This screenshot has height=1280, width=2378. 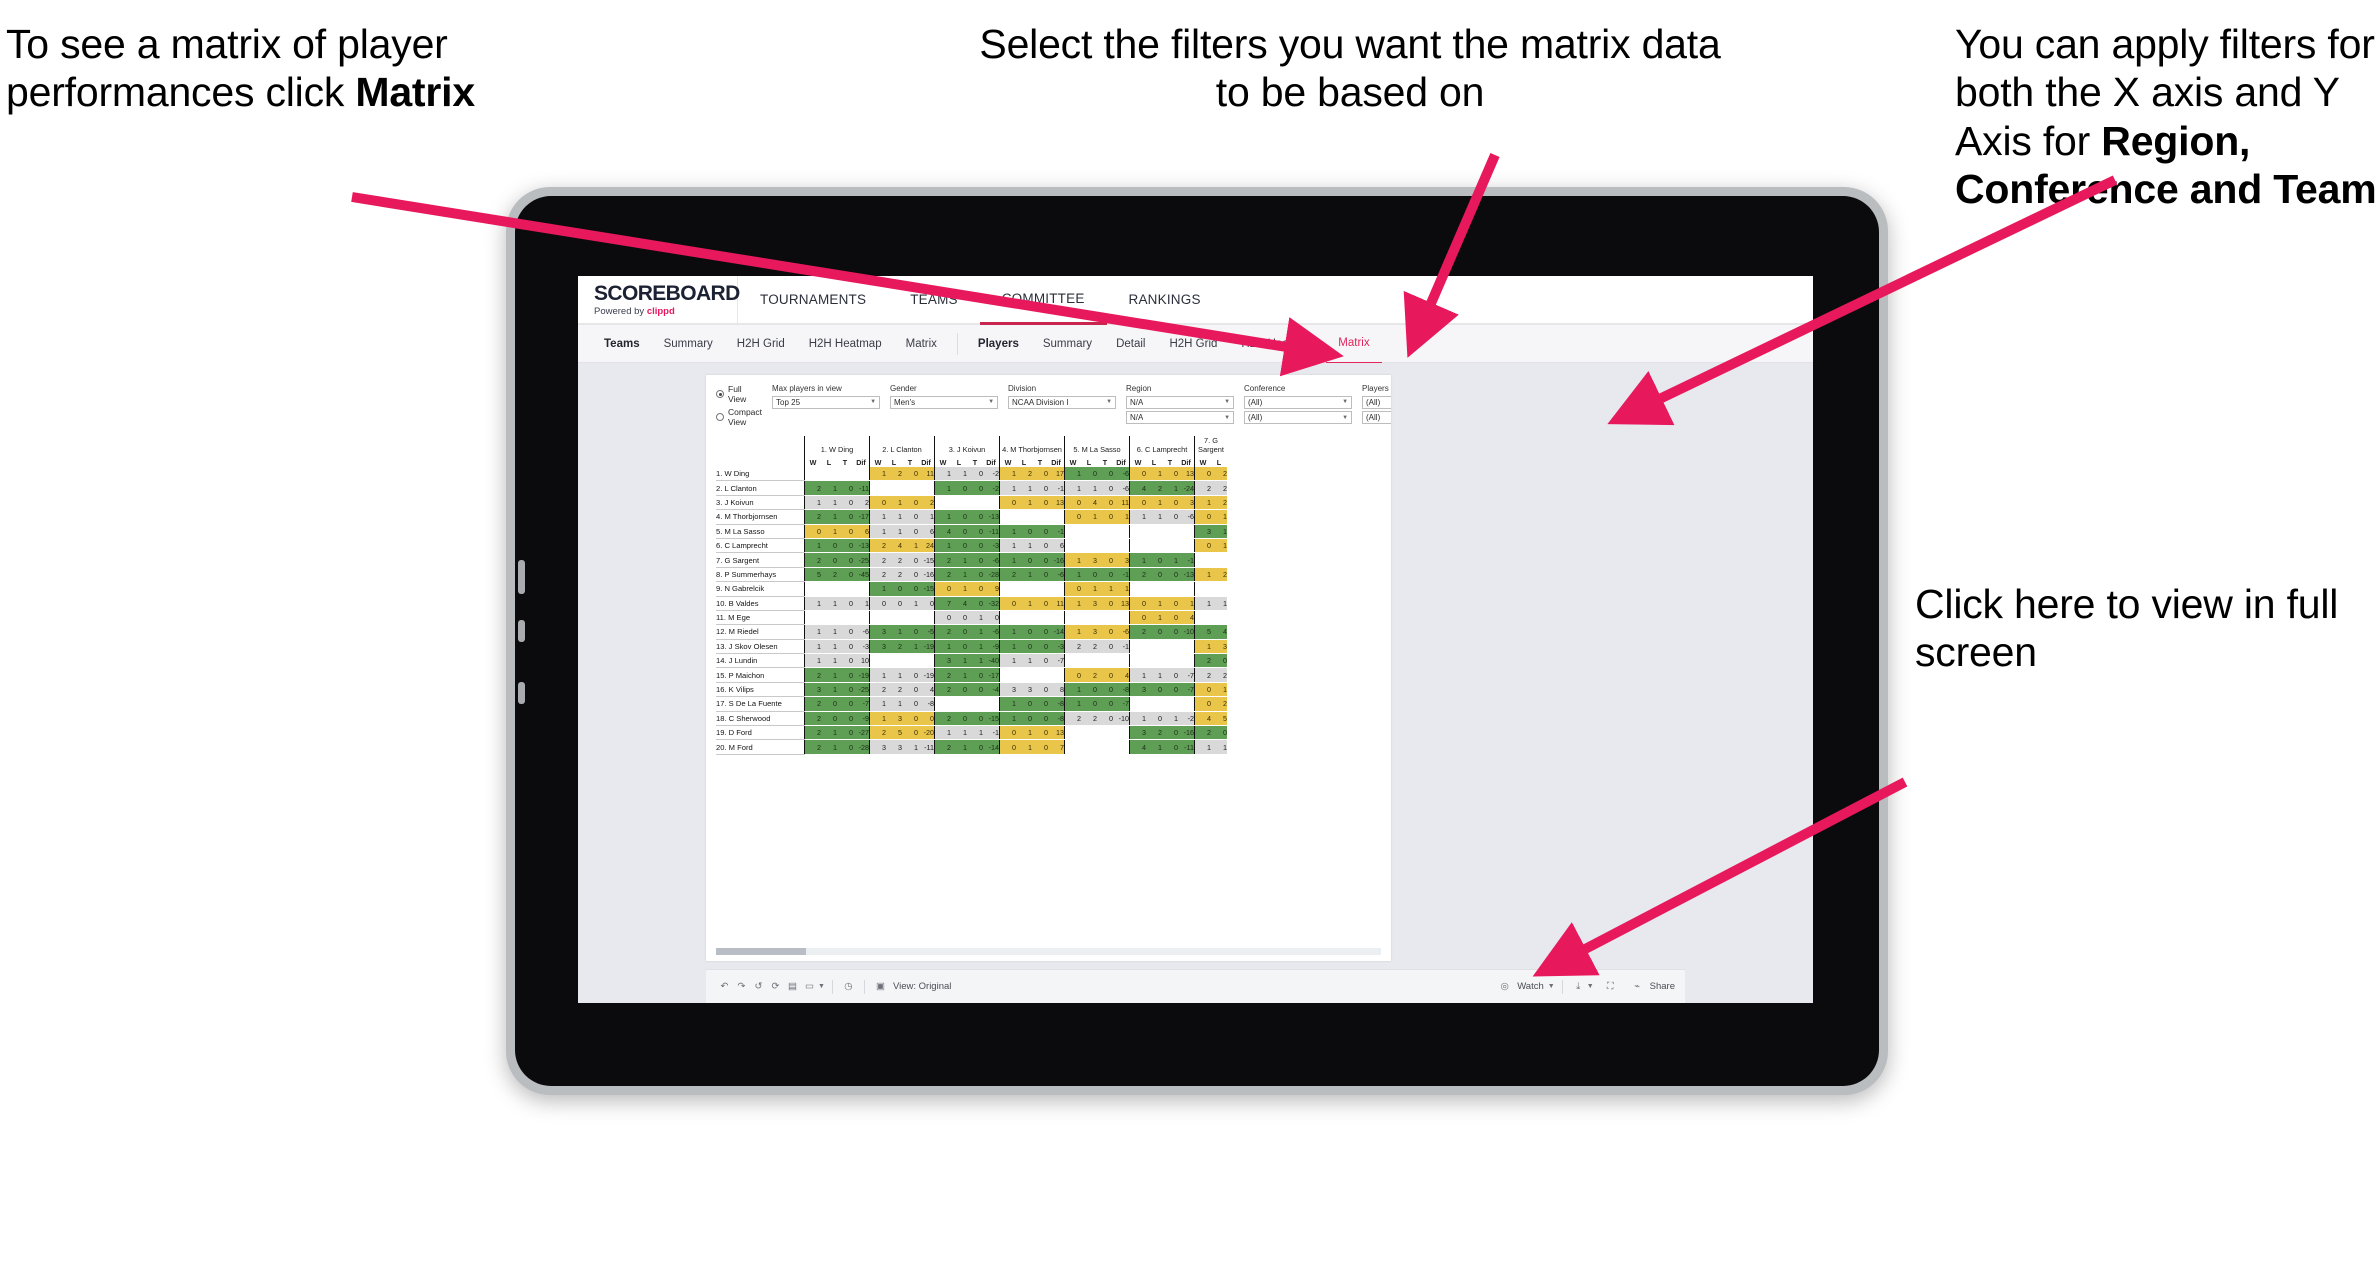 What do you see at coordinates (1525, 986) in the screenshot?
I see `watch-button: ◎ Watch ▼` at bounding box center [1525, 986].